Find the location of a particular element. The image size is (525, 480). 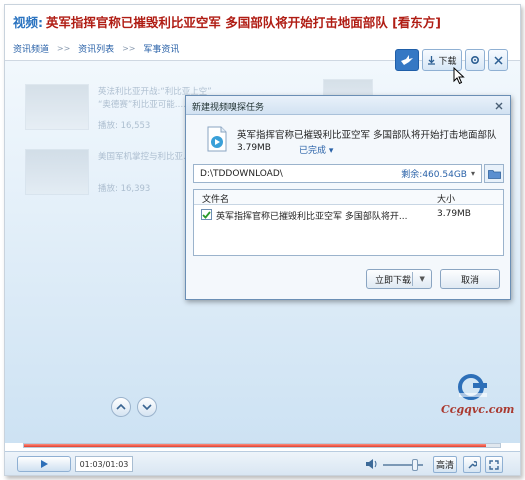

download-now-button: 立即下载 ▼ is located at coordinates (399, 279).